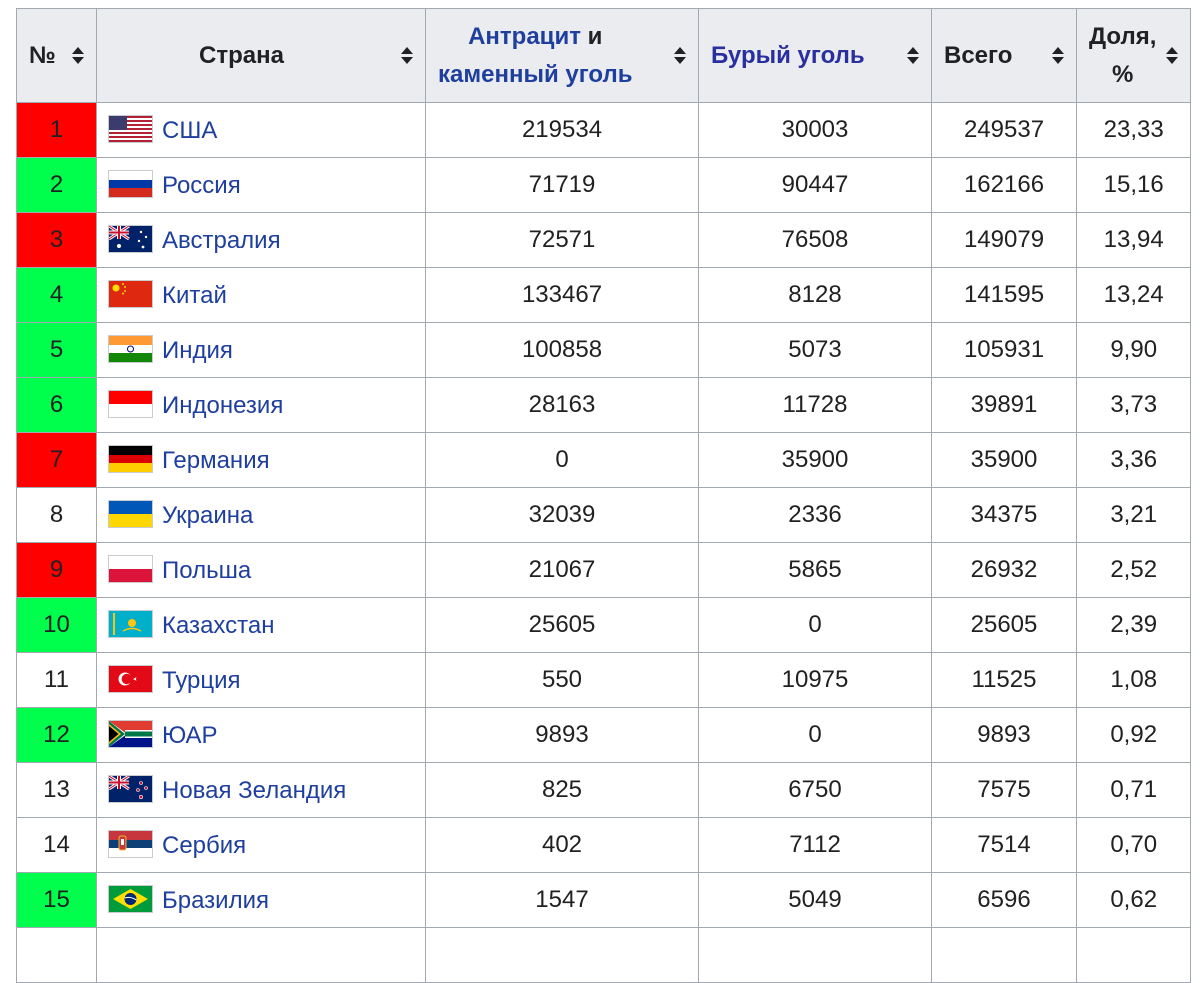  I want to click on total-cell: 7514, so click(1004, 845).